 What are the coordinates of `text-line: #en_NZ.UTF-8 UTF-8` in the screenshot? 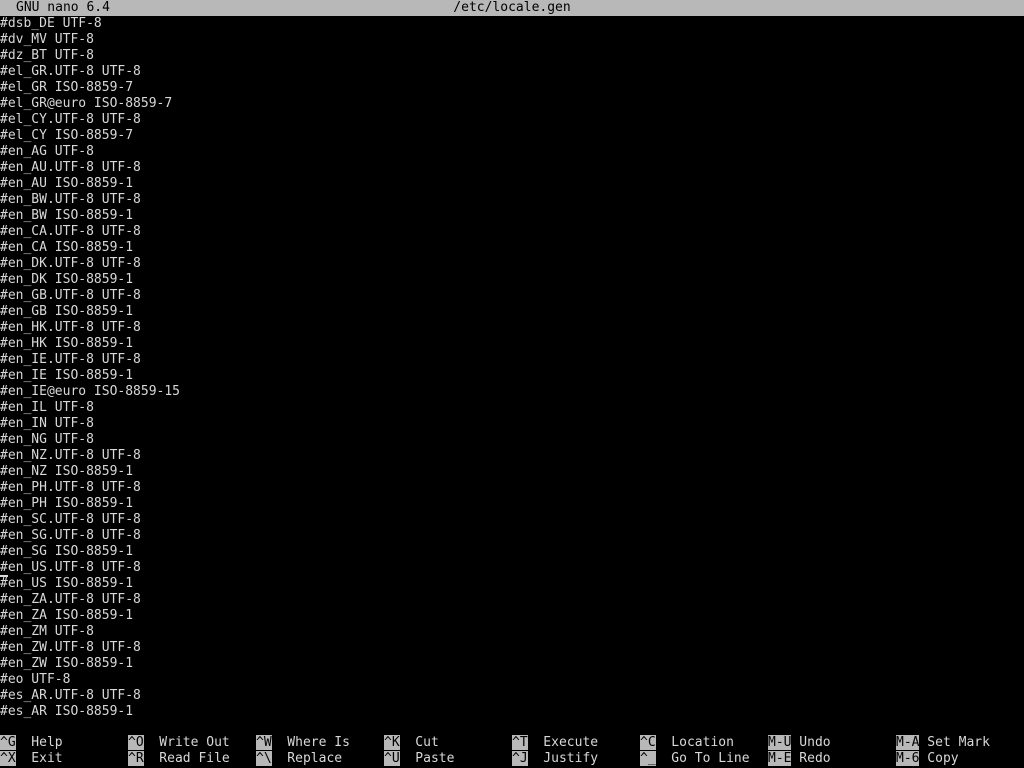 It's located at (70, 456).